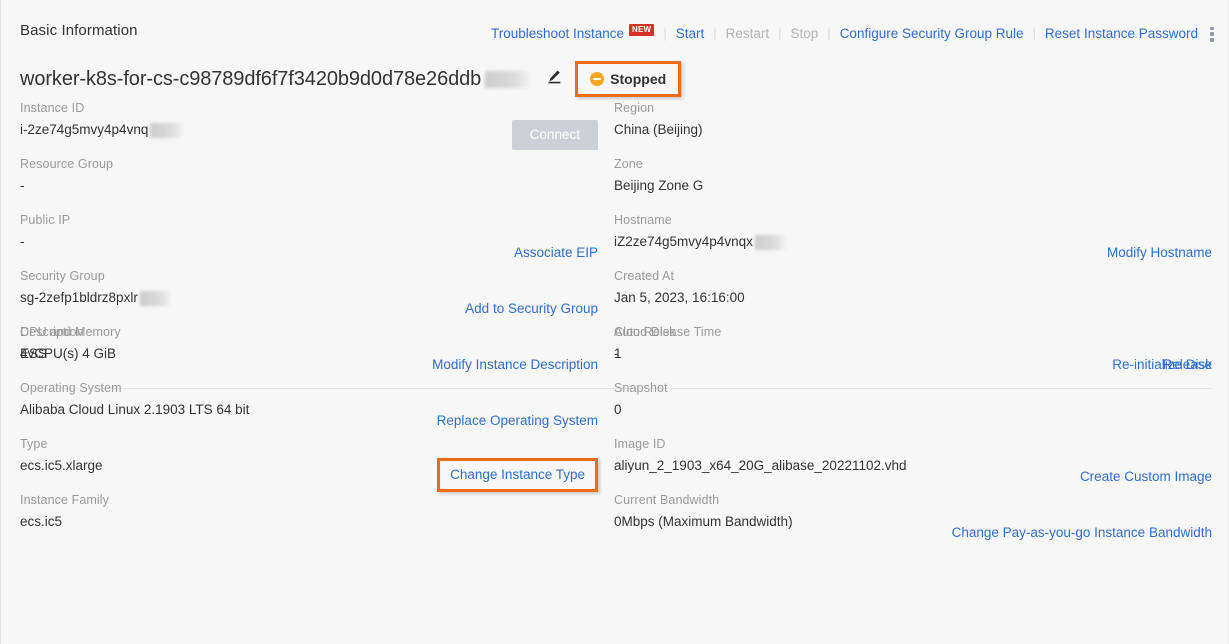 Image resolution: width=1229 pixels, height=644 pixels. I want to click on field-action: Replace Operating System, so click(517, 421).